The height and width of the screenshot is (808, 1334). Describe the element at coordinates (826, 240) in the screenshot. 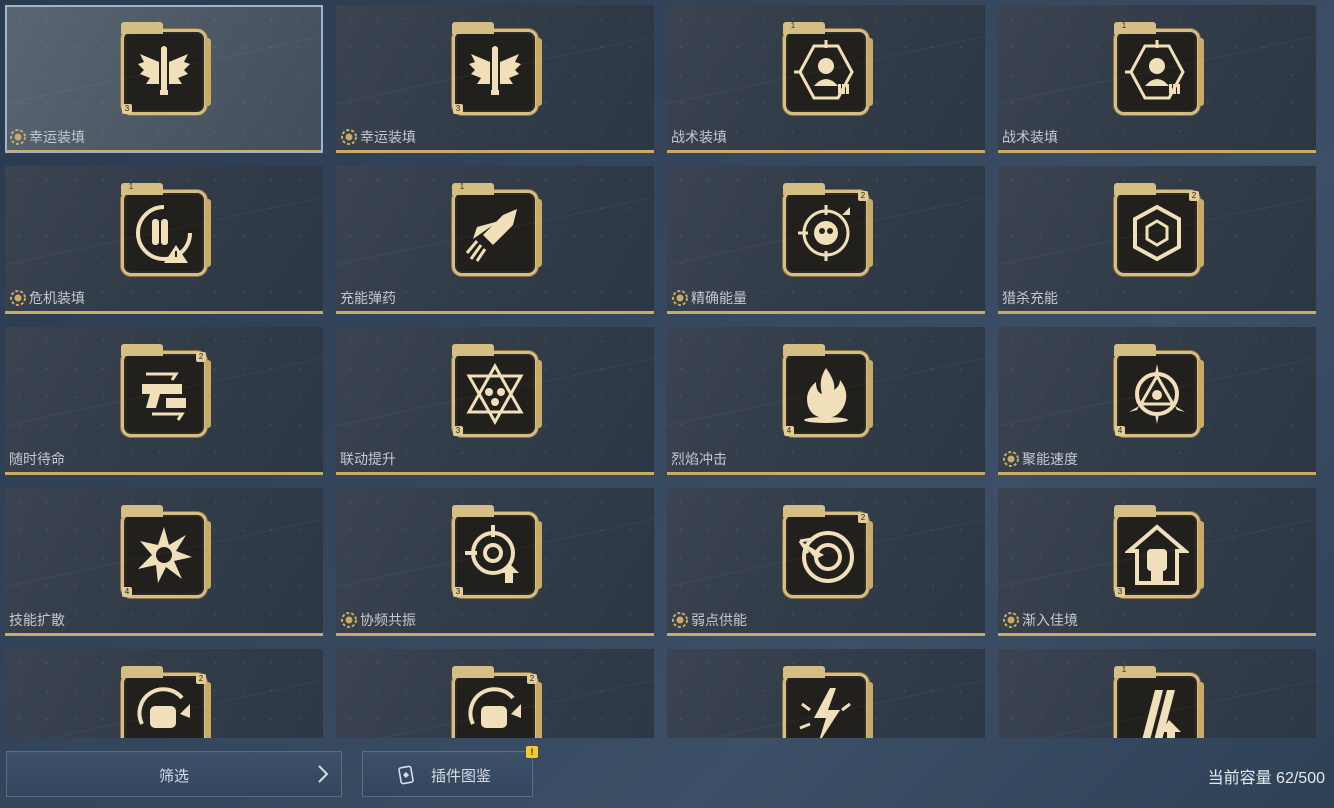

I see `plugin-card: 2 精确能量` at that location.